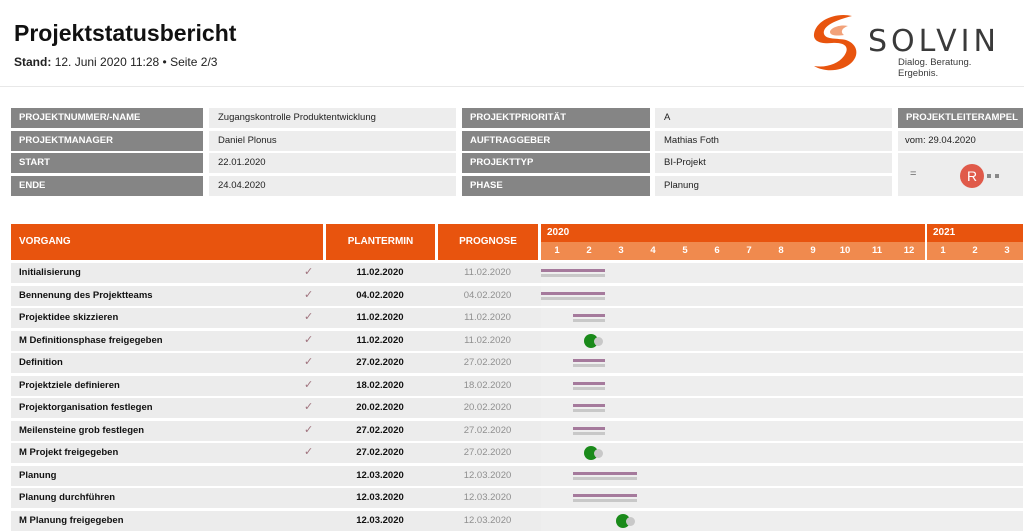 The image size is (1024, 532). Describe the element at coordinates (813, 251) in the screenshot. I see `gantt-month-label: 9` at that location.